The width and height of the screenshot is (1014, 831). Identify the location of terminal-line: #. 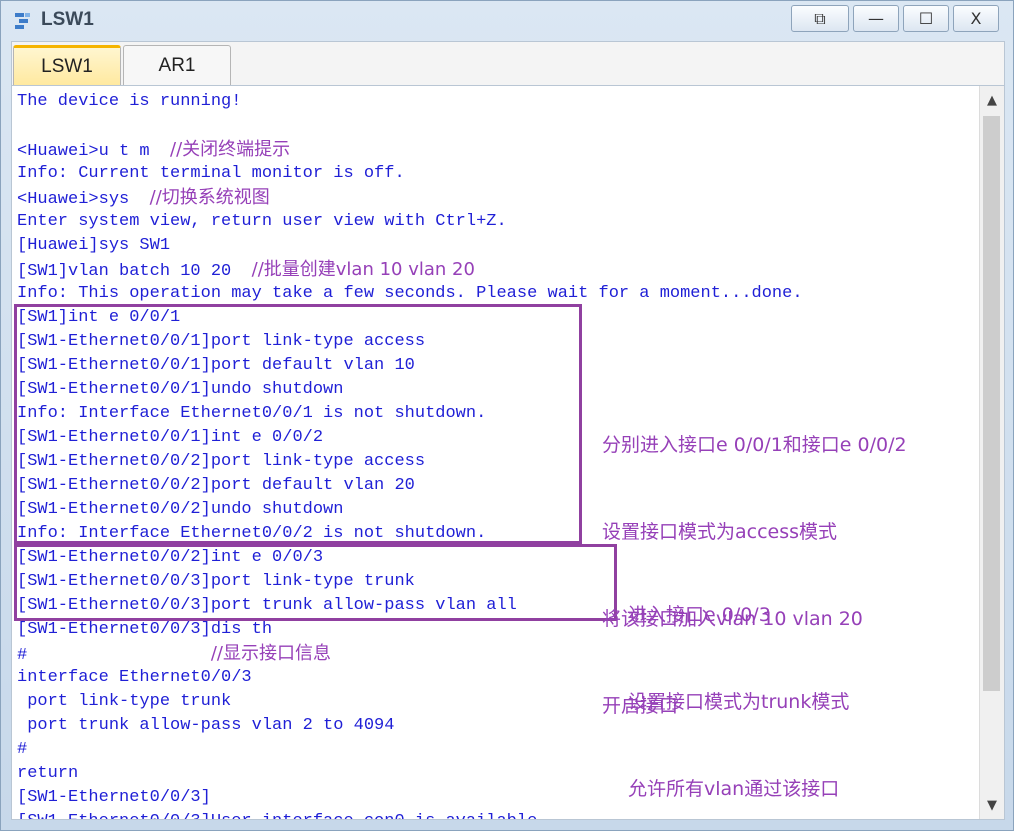
(22, 750).